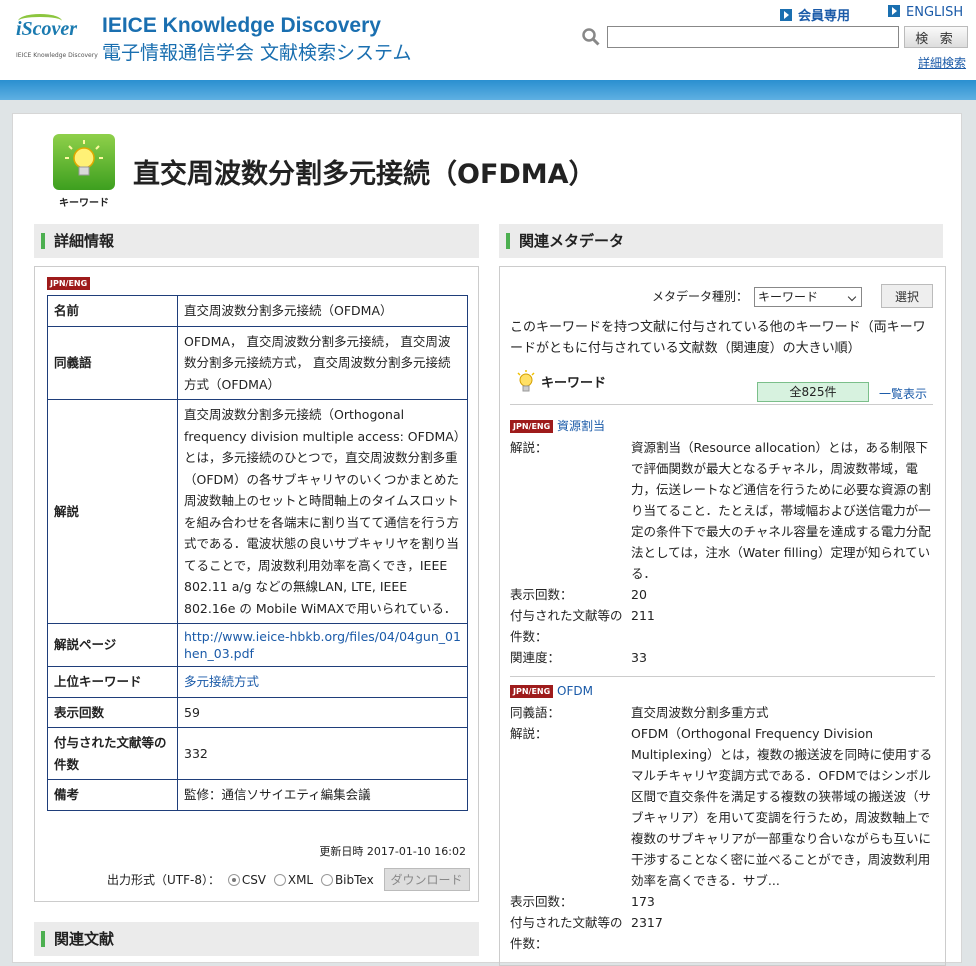  What do you see at coordinates (574, 383) in the screenshot?
I see `keyword-subheading-label: キーワード` at bounding box center [574, 383].